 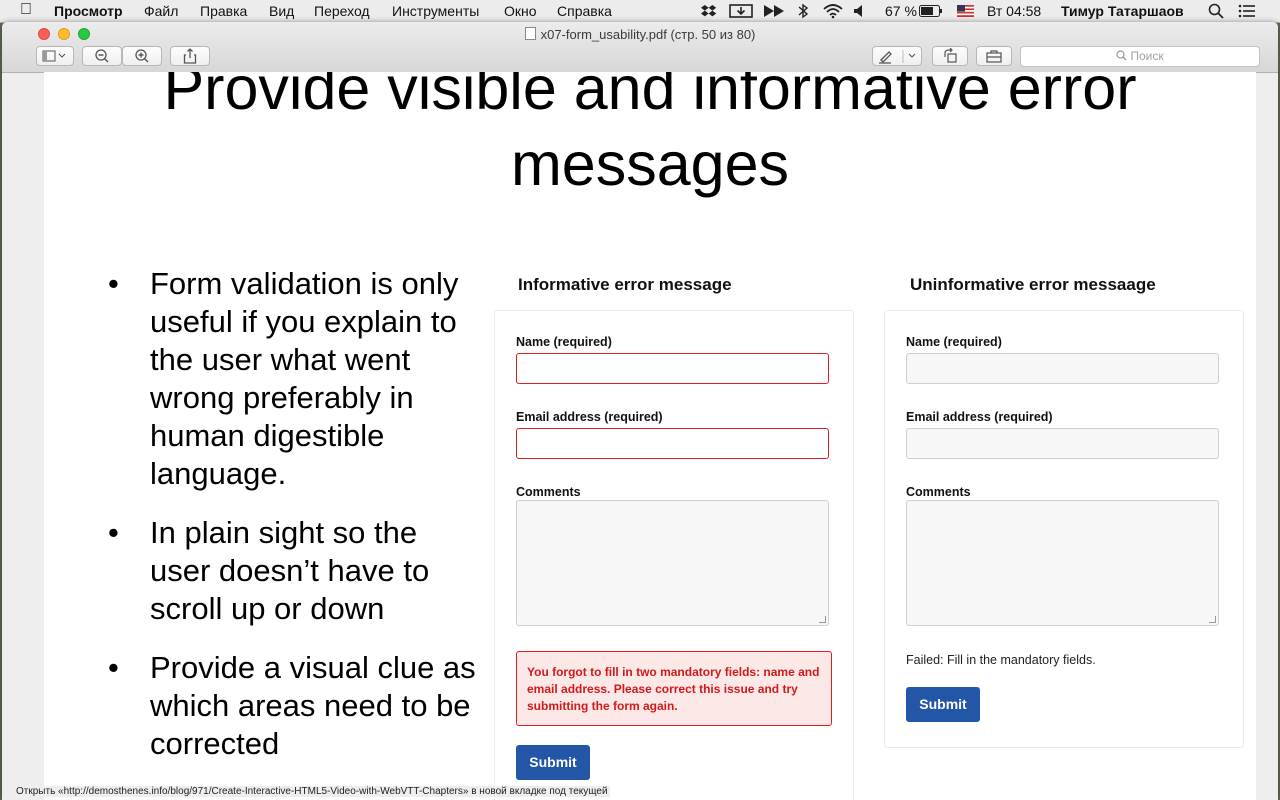 What do you see at coordinates (901, 11) in the screenshot?
I see `battery-percent: 67 %` at bounding box center [901, 11].